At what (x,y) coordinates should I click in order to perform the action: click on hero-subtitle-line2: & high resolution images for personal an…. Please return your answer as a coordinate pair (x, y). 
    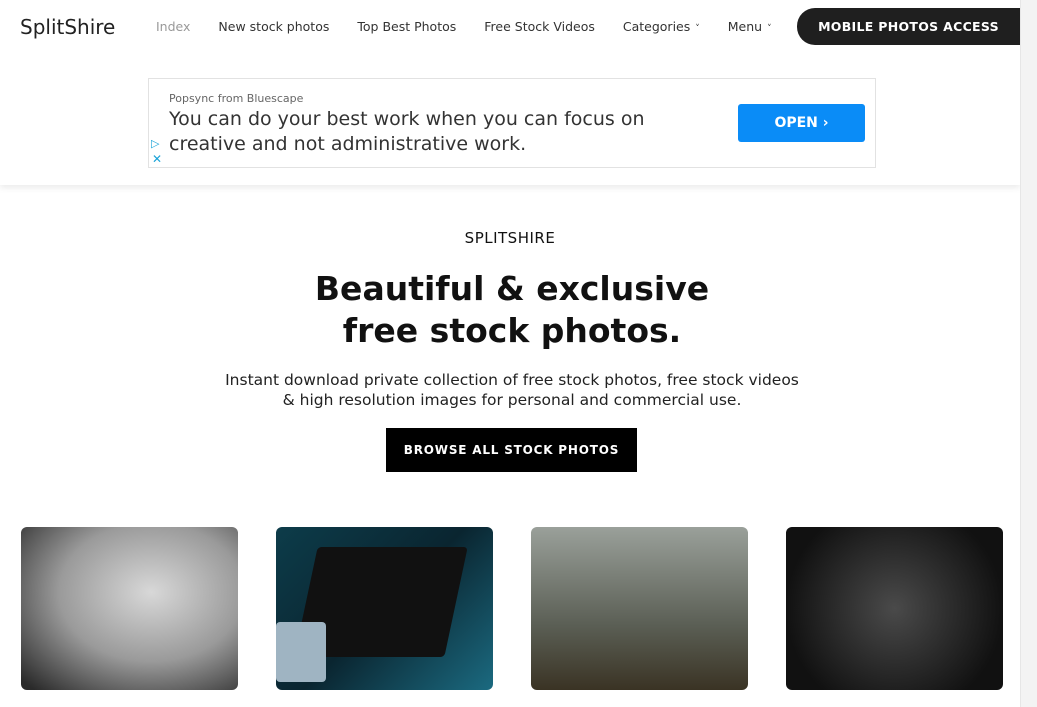
    Looking at the image, I should click on (512, 400).